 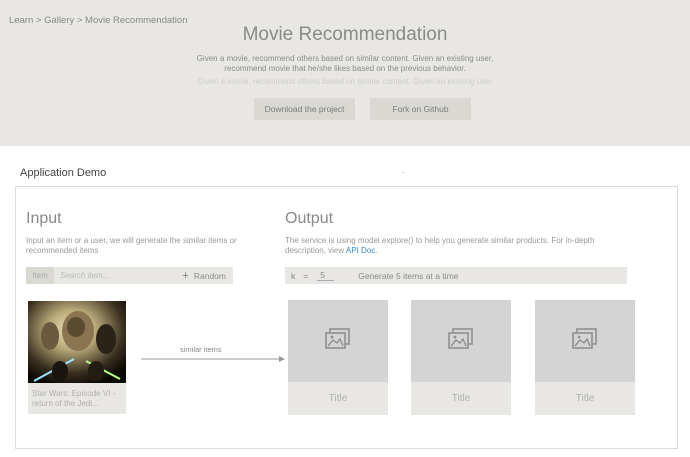 I want to click on item-search-bar: Item Search item... + Random, so click(x=129, y=275).